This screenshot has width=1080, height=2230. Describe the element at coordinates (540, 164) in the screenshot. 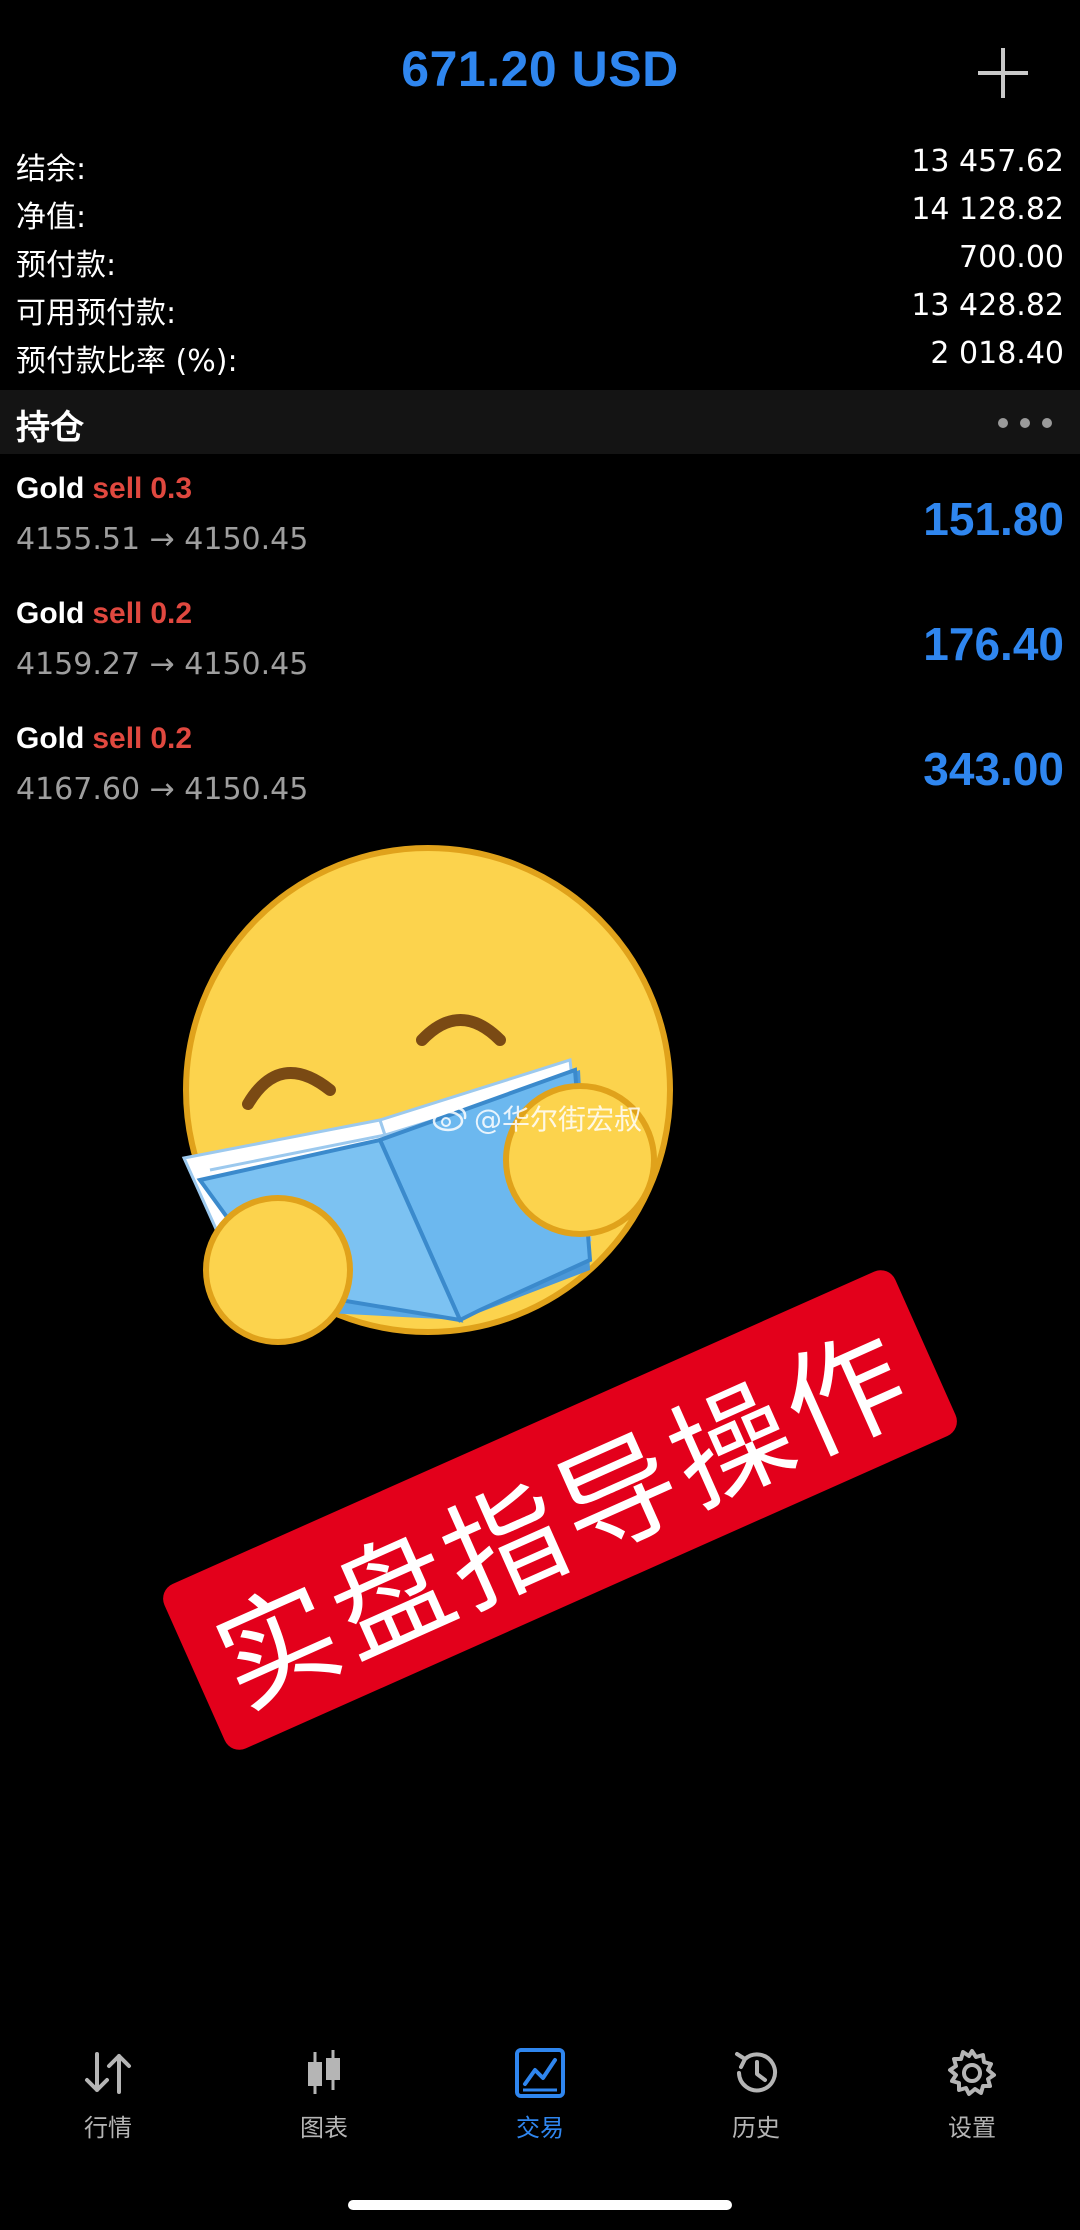

I see `summary-row-balance: 结余: 13 457.62` at that location.